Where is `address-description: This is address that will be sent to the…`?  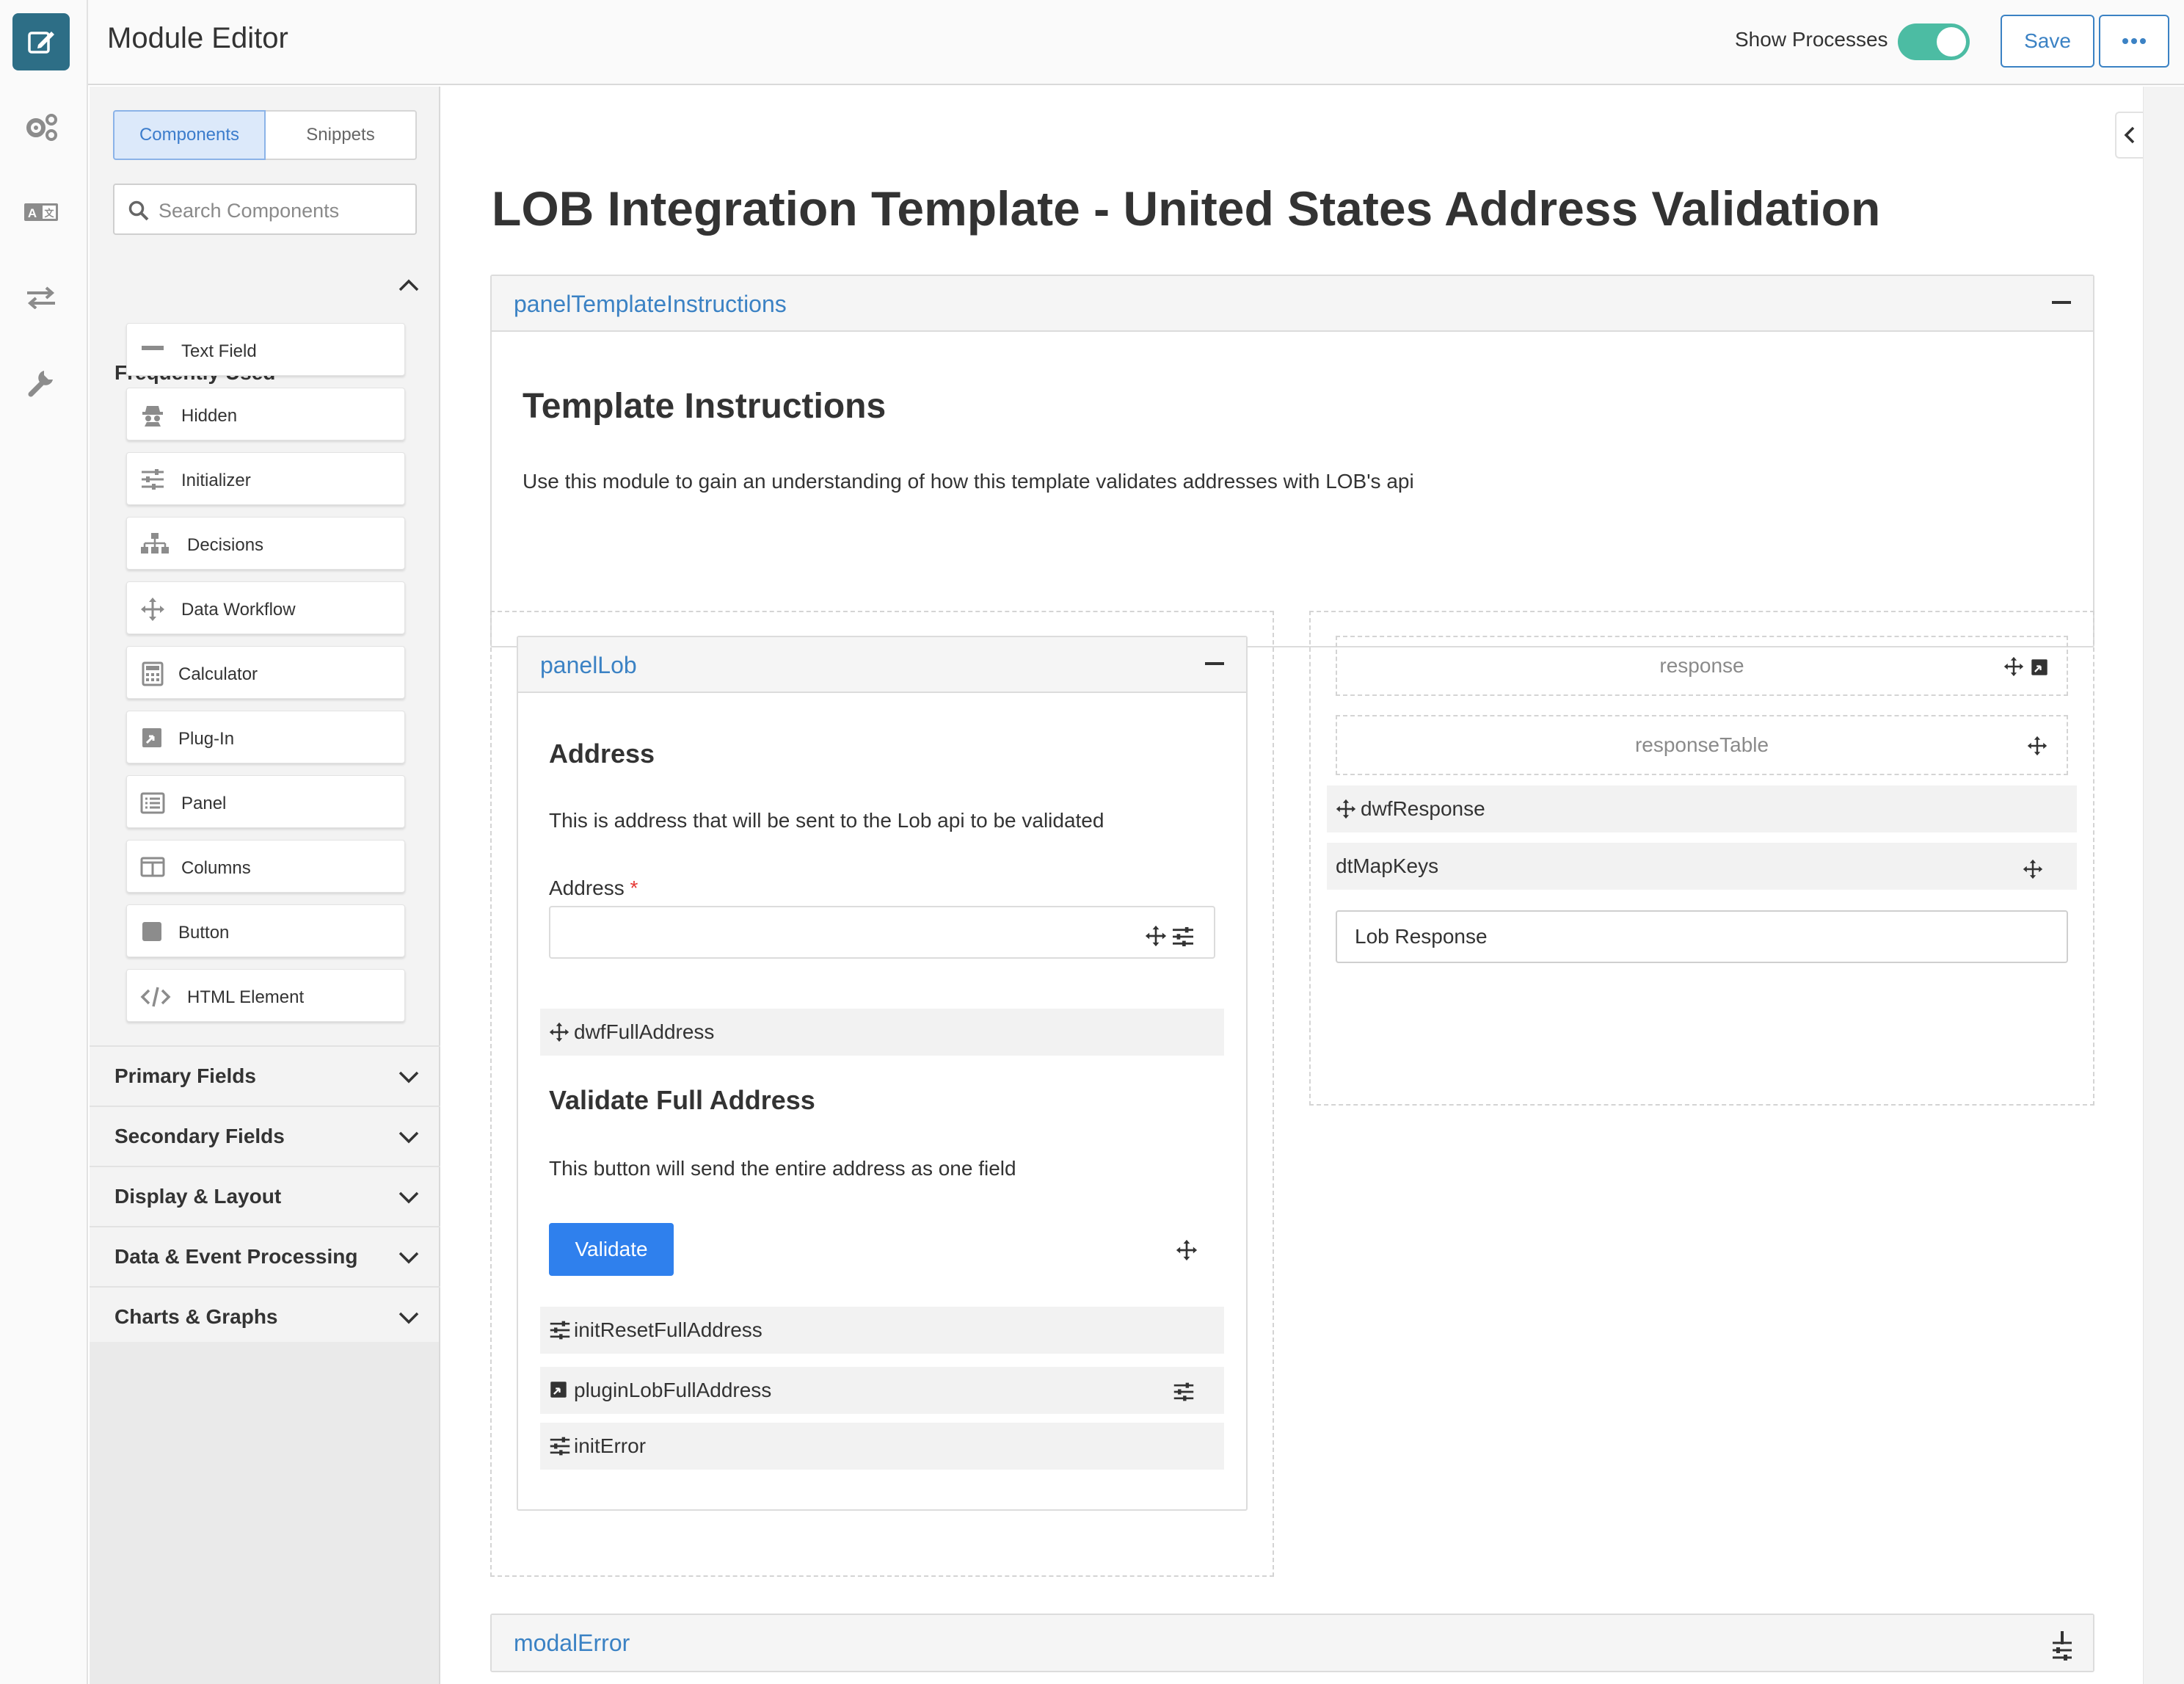
address-description: This is address that will be sent to the… is located at coordinates (826, 820).